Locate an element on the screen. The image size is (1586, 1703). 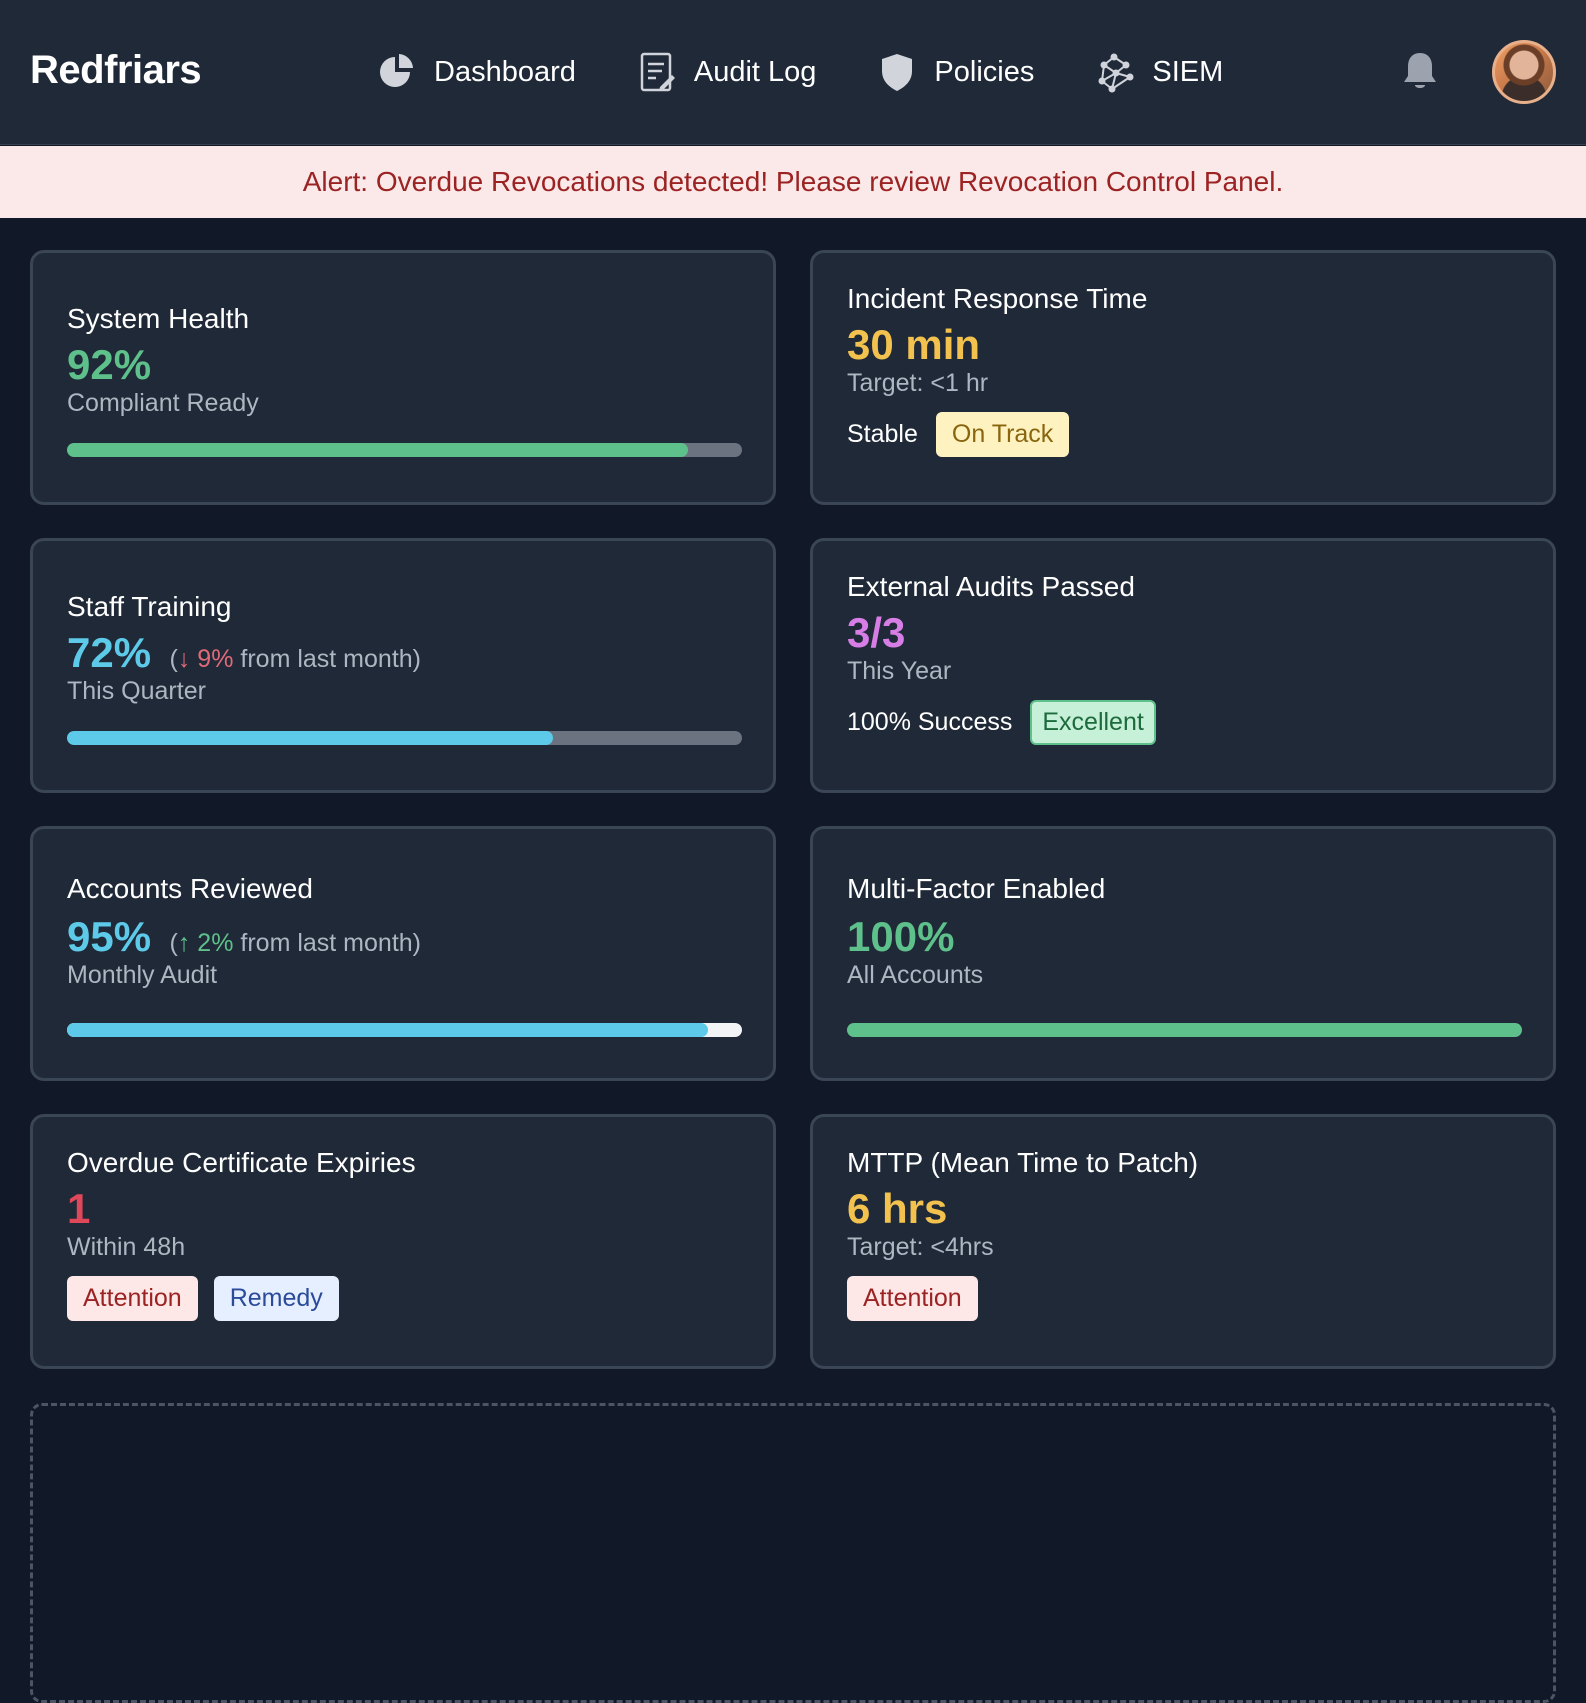
delta-text: (↑ 2% from last month) is located at coordinates (295, 943).